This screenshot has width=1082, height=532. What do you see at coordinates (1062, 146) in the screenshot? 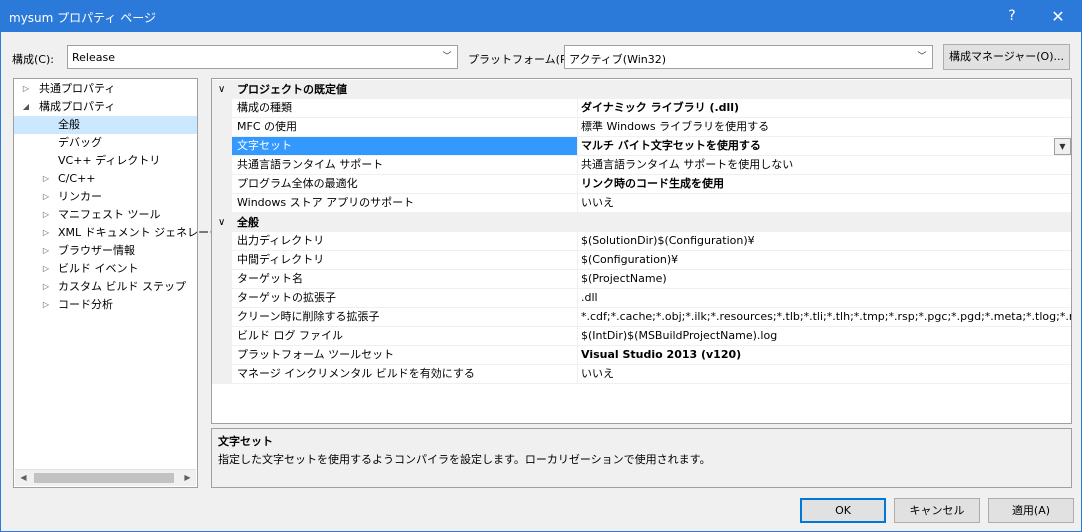
I see `dropdown-arrow-icon: ▼` at bounding box center [1062, 146].